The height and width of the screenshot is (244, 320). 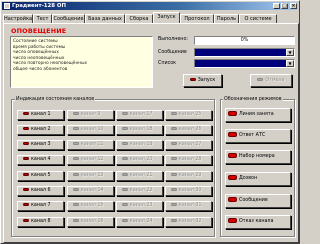 What do you see at coordinates (40, 115) in the screenshot?
I see `channel-1-button: канал 1` at bounding box center [40, 115].